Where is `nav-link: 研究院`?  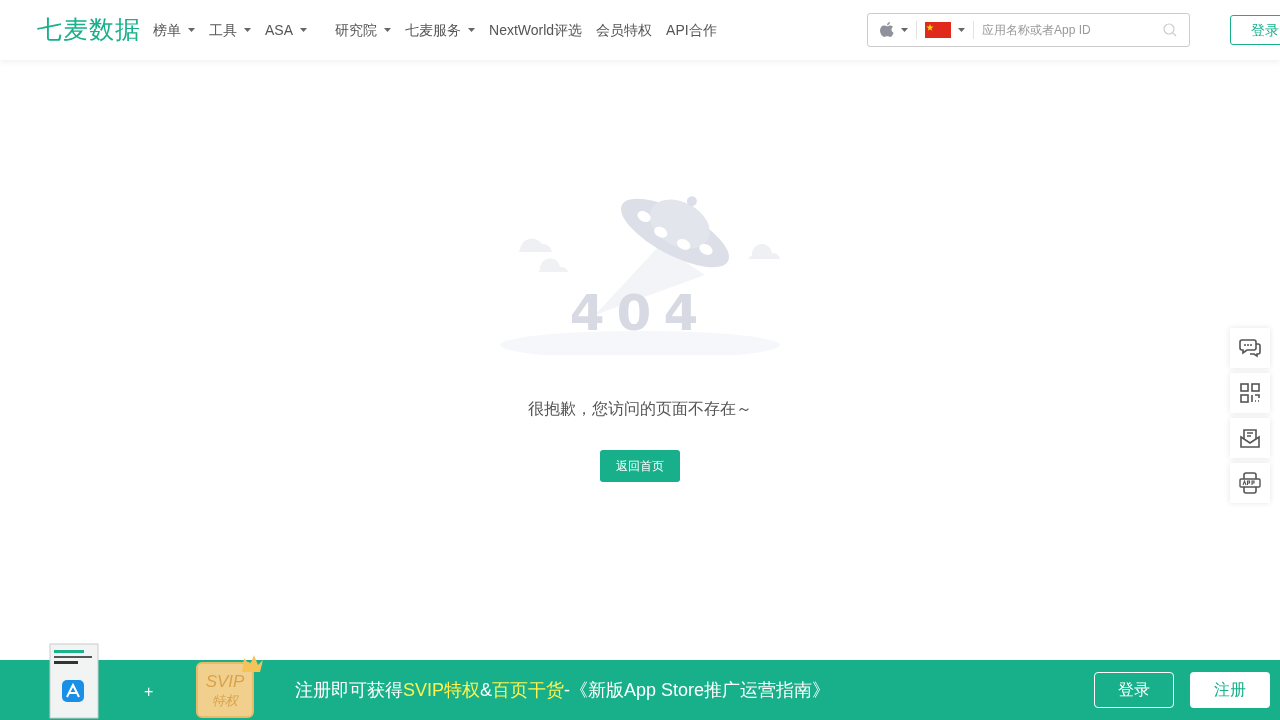 nav-link: 研究院 is located at coordinates (363, 30).